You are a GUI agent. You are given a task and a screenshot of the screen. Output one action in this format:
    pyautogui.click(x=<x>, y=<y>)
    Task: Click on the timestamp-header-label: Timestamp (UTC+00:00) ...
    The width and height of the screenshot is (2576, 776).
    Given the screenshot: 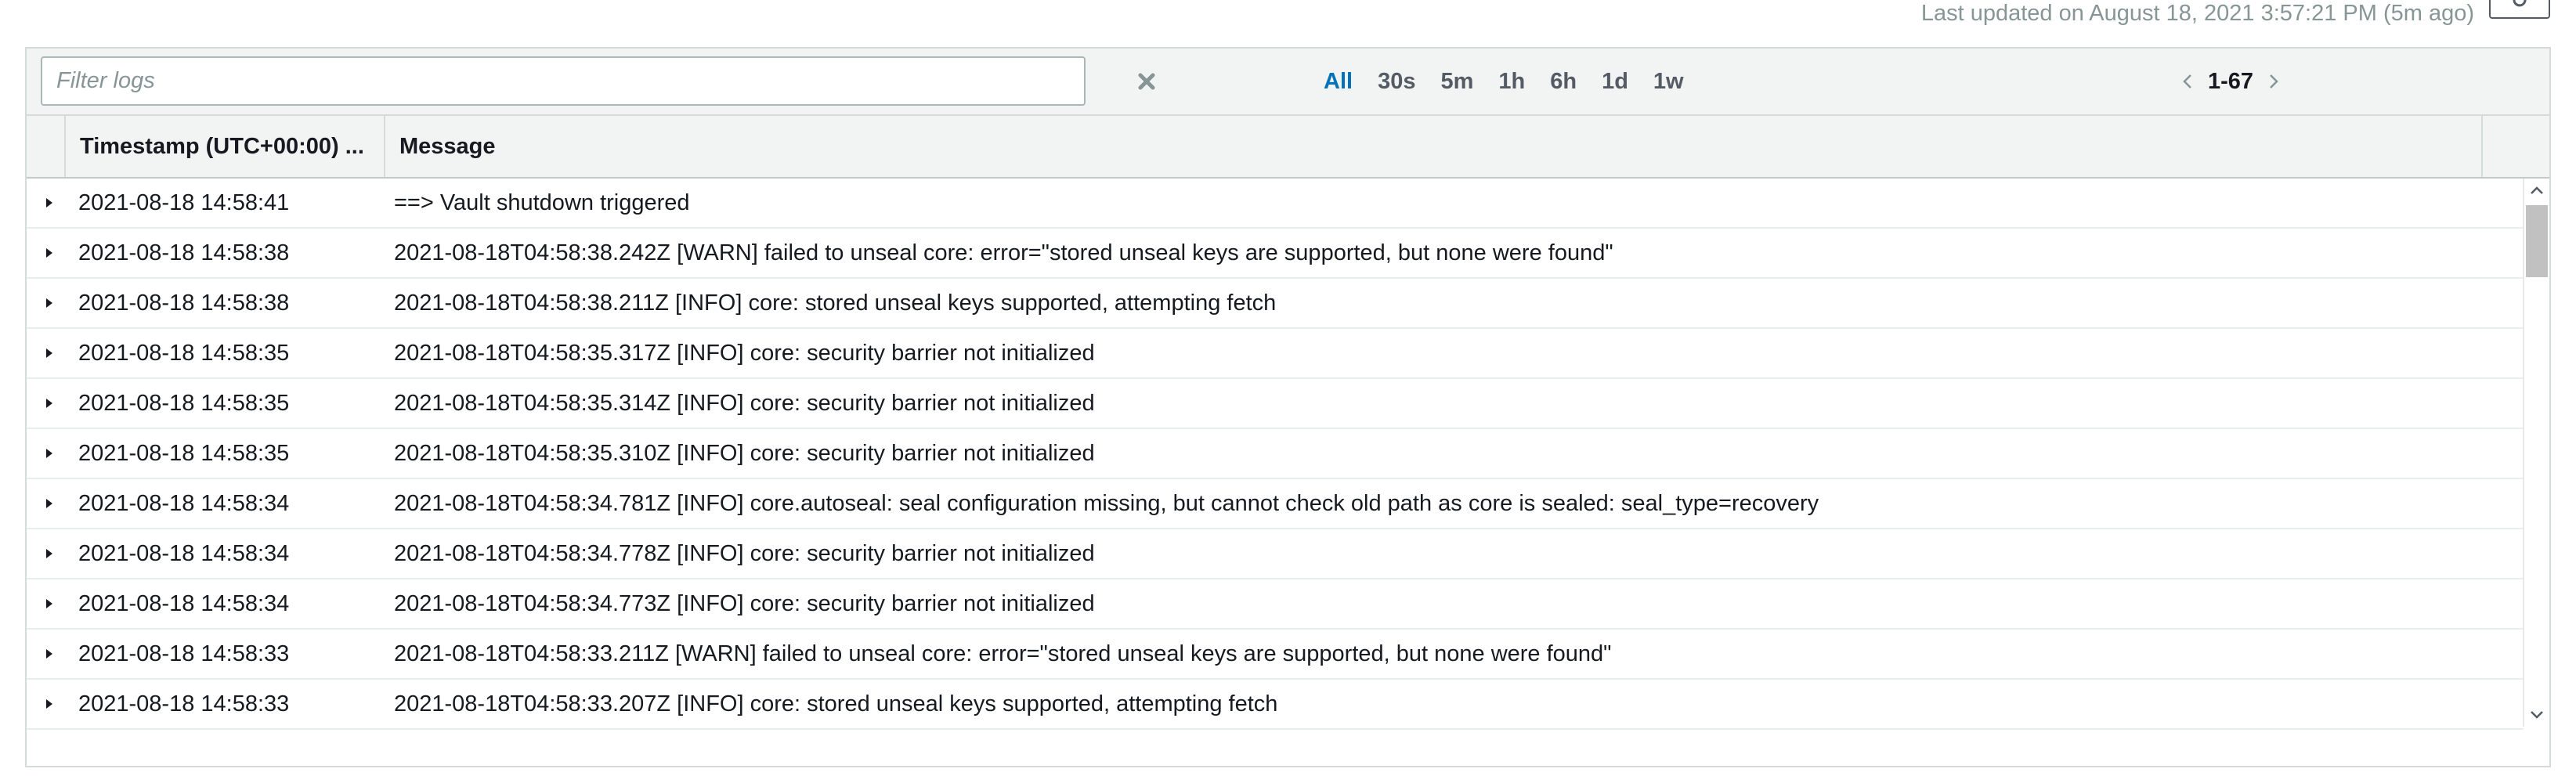 What is the action you would take?
    pyautogui.click(x=222, y=146)
    